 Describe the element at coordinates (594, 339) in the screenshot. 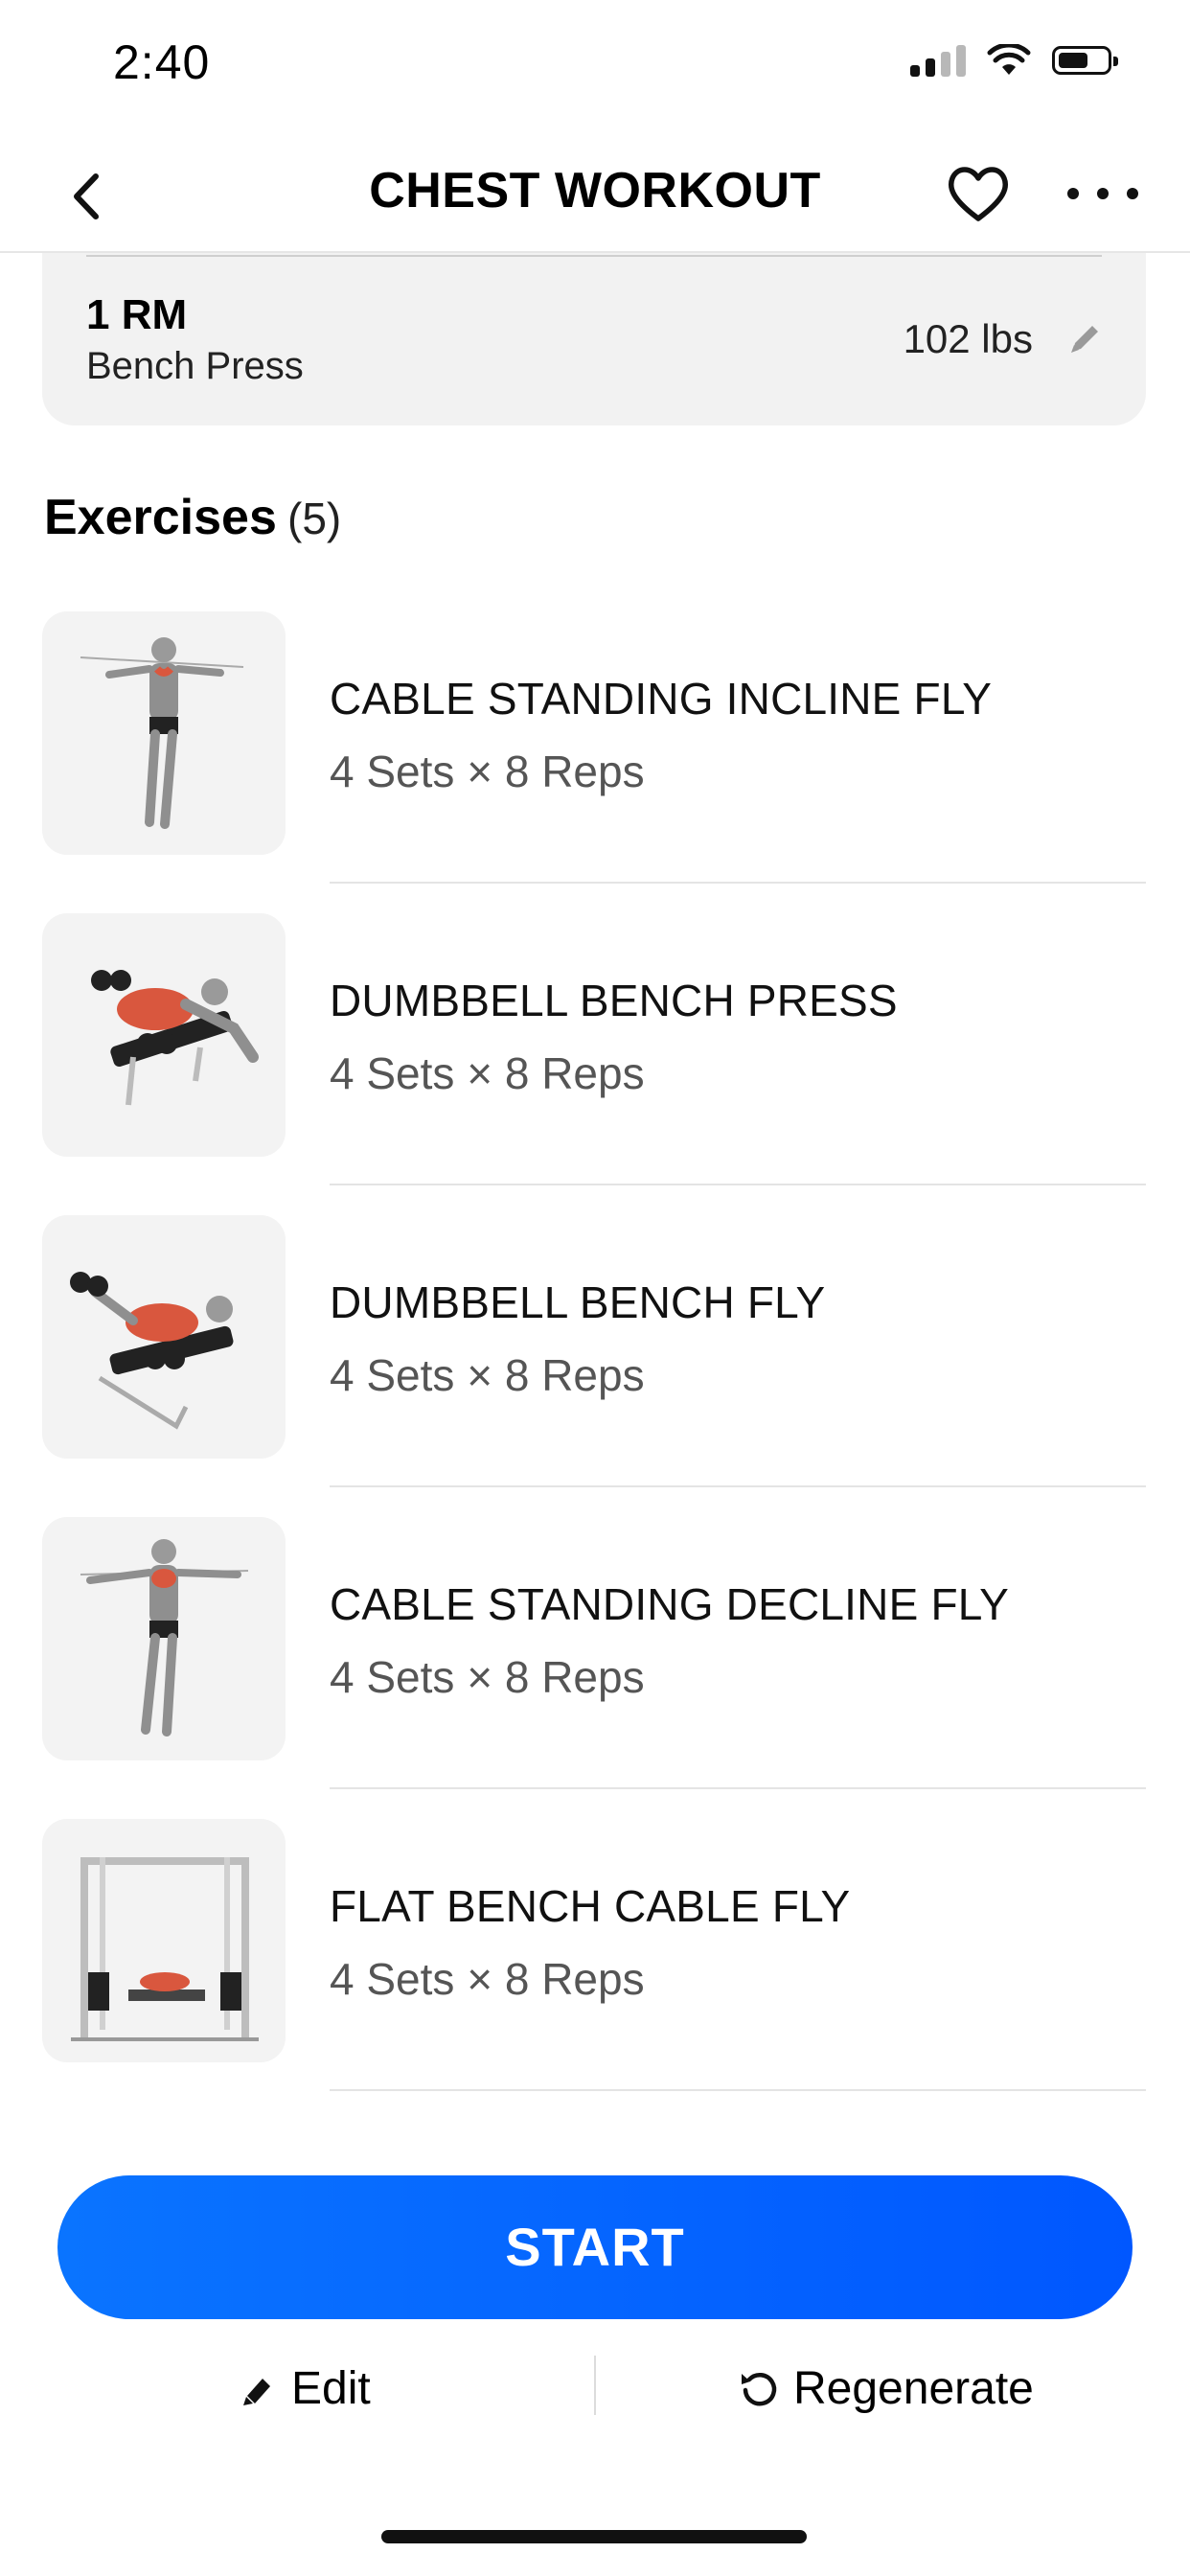

I see `one-rm-card: 1 RM Bench Press 102 lbs` at that location.